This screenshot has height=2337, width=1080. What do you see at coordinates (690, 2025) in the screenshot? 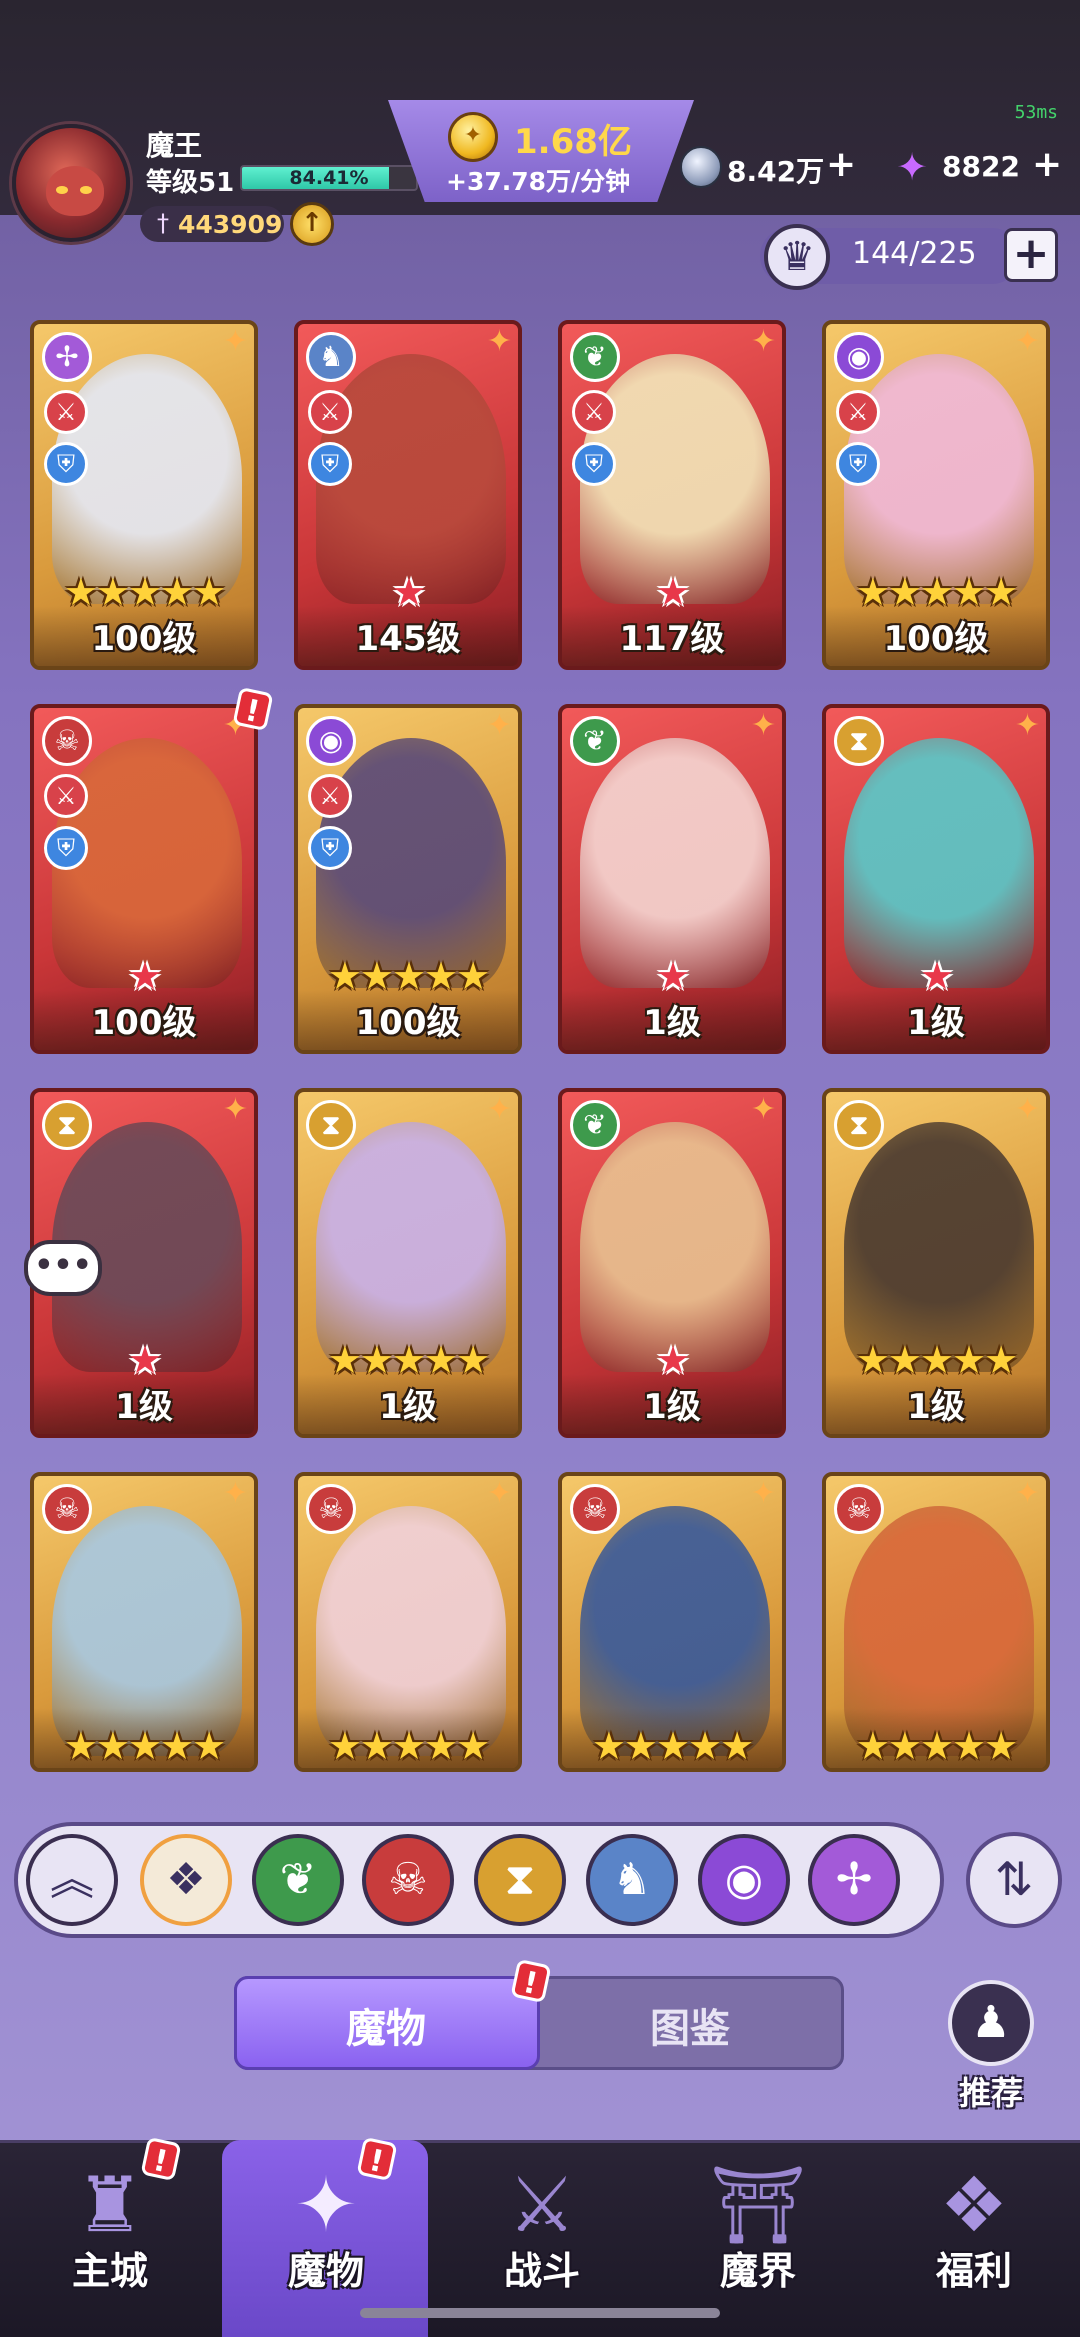
I see `tab-codex: 图鉴` at bounding box center [690, 2025].